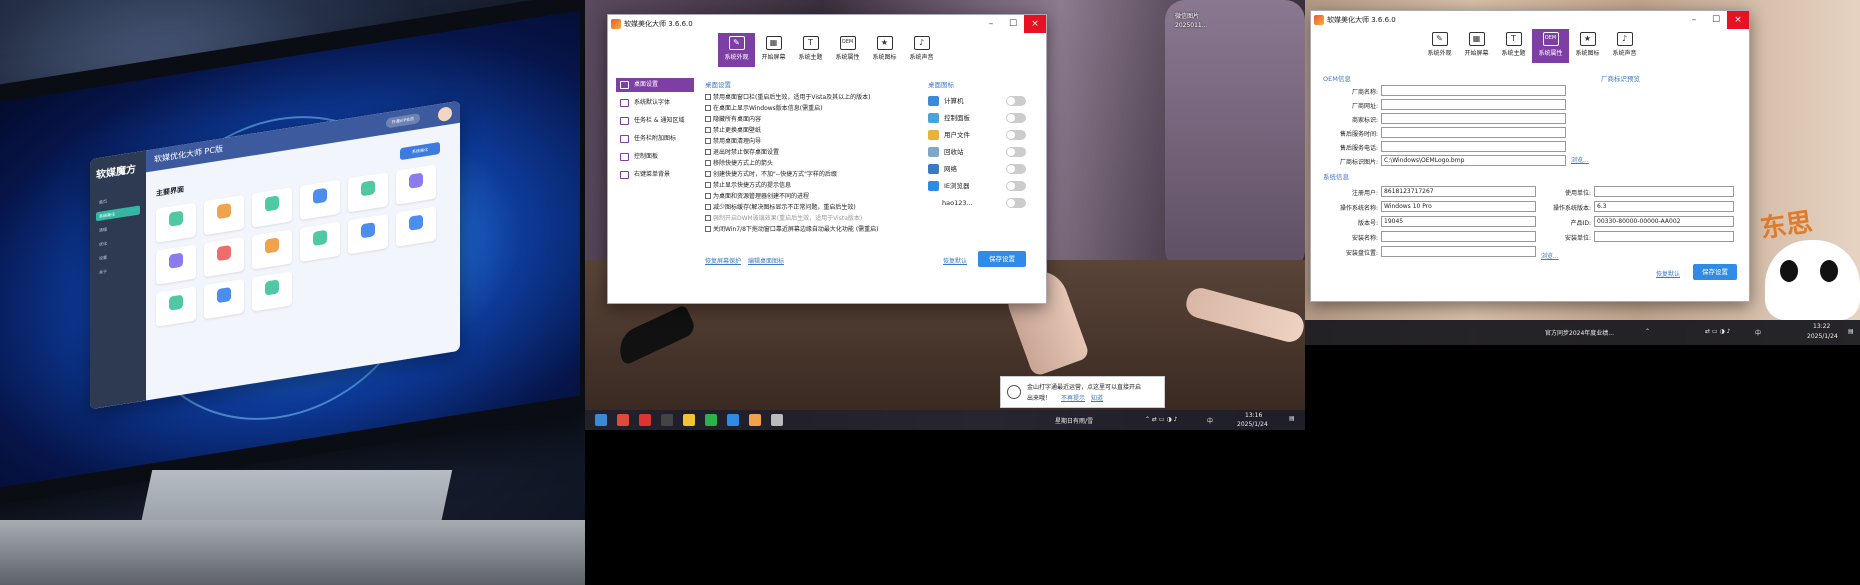 This screenshot has width=1860, height=585. Describe the element at coordinates (742, 153) in the screenshot. I see `option-checkbox: 退出时禁止保存桌面设置` at that location.